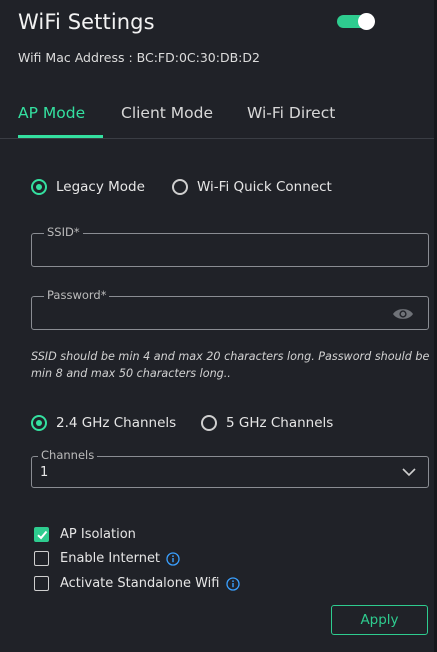 Image resolution: width=437 pixels, height=652 pixels. Describe the element at coordinates (44, 472) in the screenshot. I see `channels-value: 1` at that location.